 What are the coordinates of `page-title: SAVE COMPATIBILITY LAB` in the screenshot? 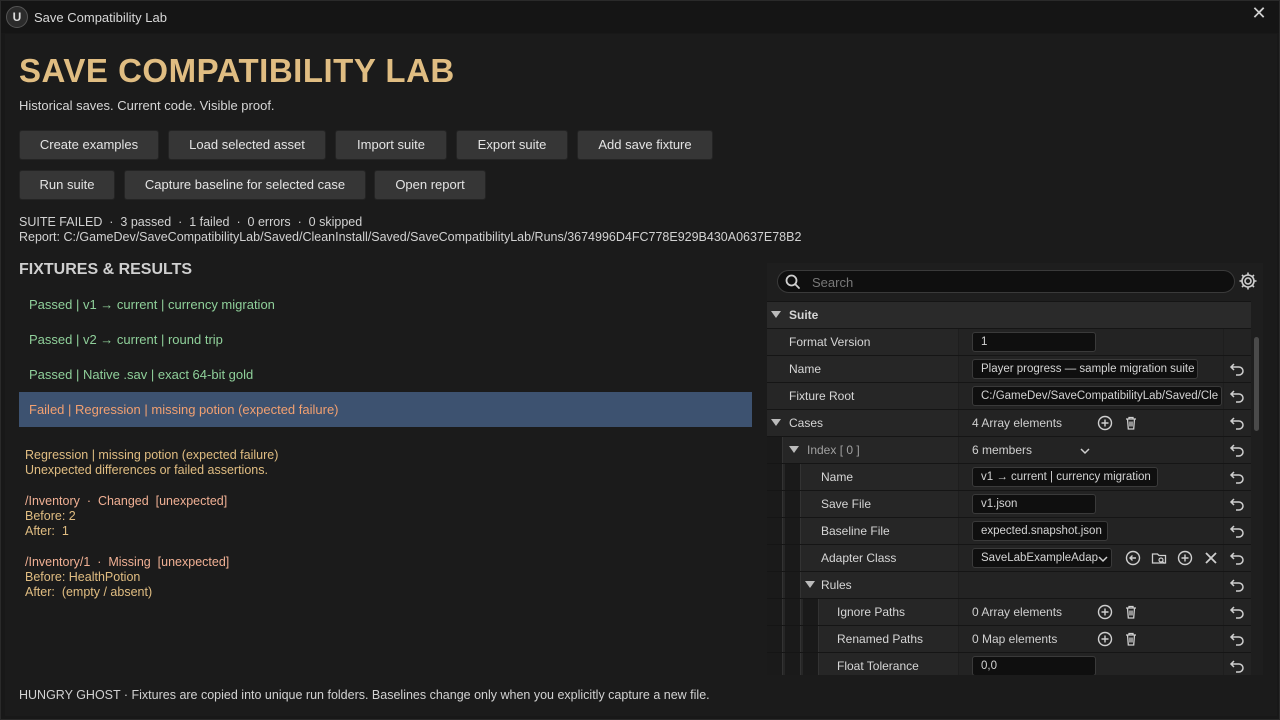 It's located at (237, 70).